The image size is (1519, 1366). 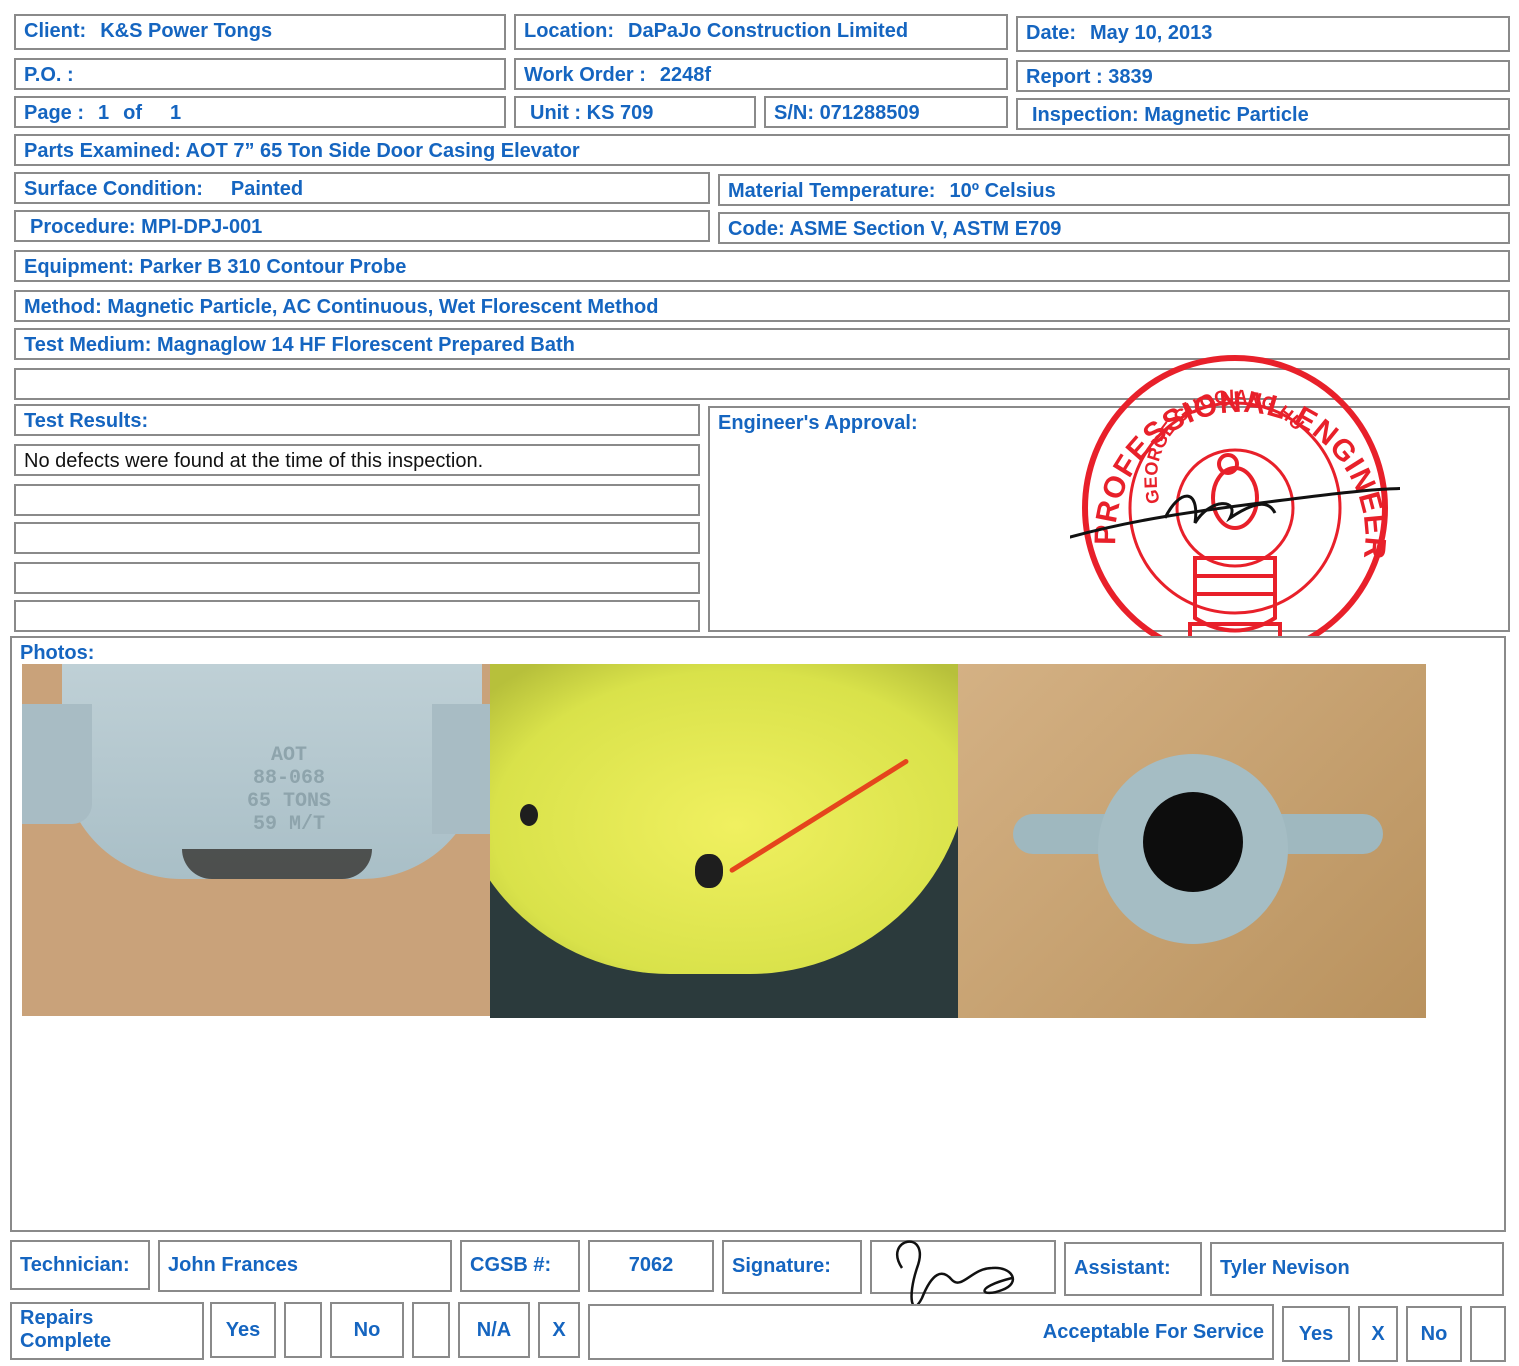 What do you see at coordinates (1114, 228) in the screenshot?
I see `code-field: Code: ASME Section V, ASTM E709` at bounding box center [1114, 228].